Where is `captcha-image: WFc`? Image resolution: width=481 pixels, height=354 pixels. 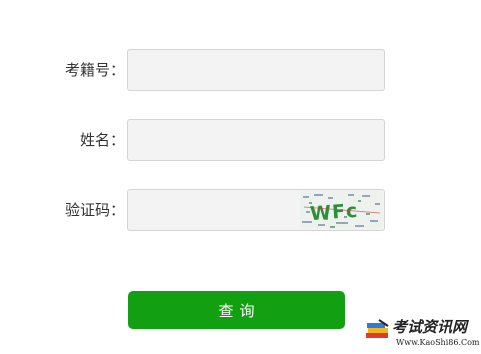 captcha-image: WFc is located at coordinates (341, 210).